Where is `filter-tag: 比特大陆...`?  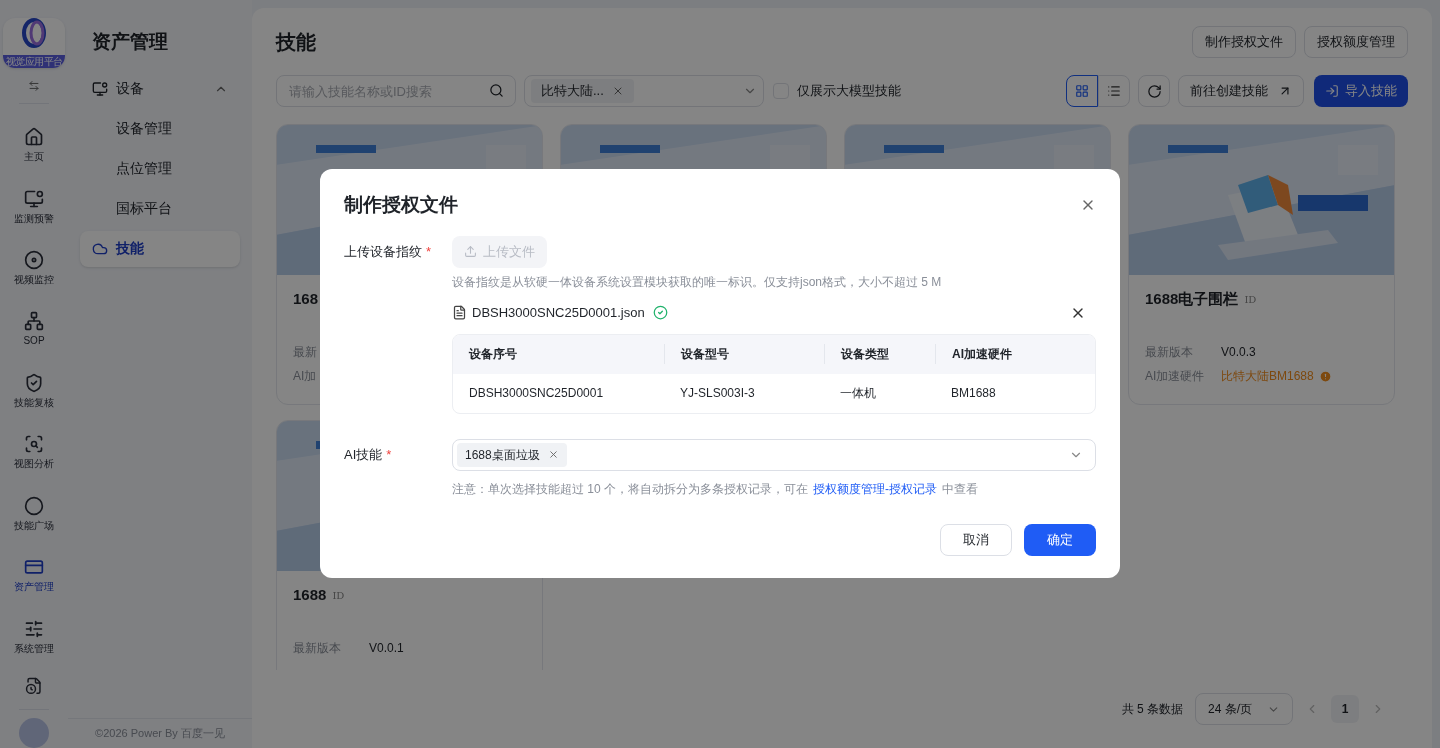 filter-tag: 比特大陆... is located at coordinates (582, 91).